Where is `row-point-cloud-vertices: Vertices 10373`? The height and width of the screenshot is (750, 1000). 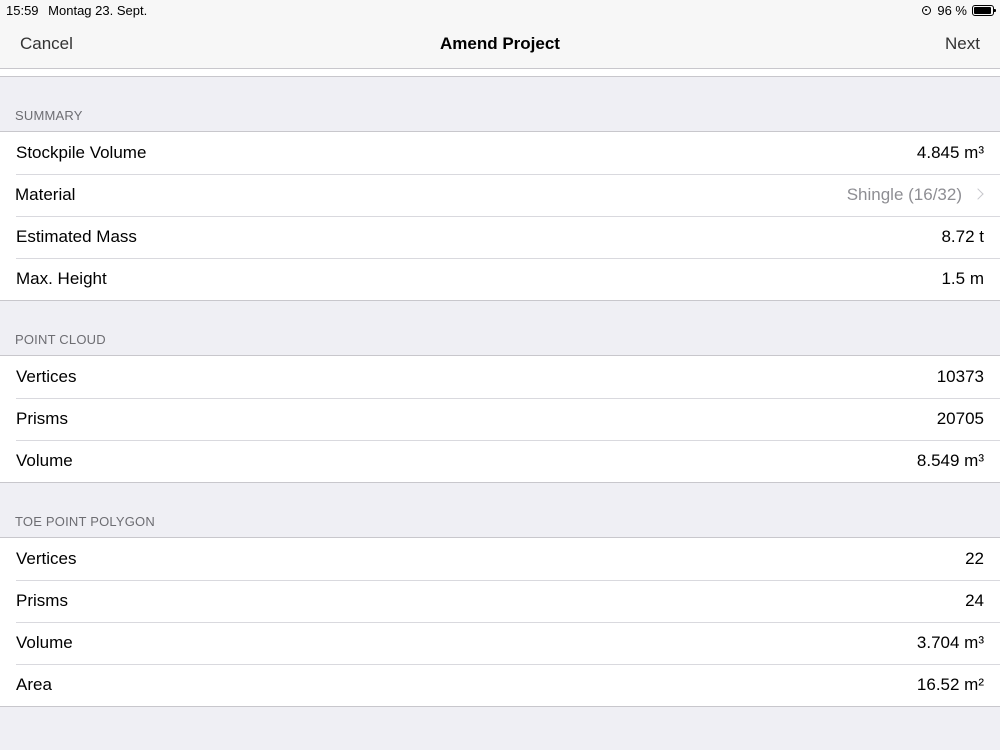
row-point-cloud-vertices: Vertices 10373 is located at coordinates (500, 377).